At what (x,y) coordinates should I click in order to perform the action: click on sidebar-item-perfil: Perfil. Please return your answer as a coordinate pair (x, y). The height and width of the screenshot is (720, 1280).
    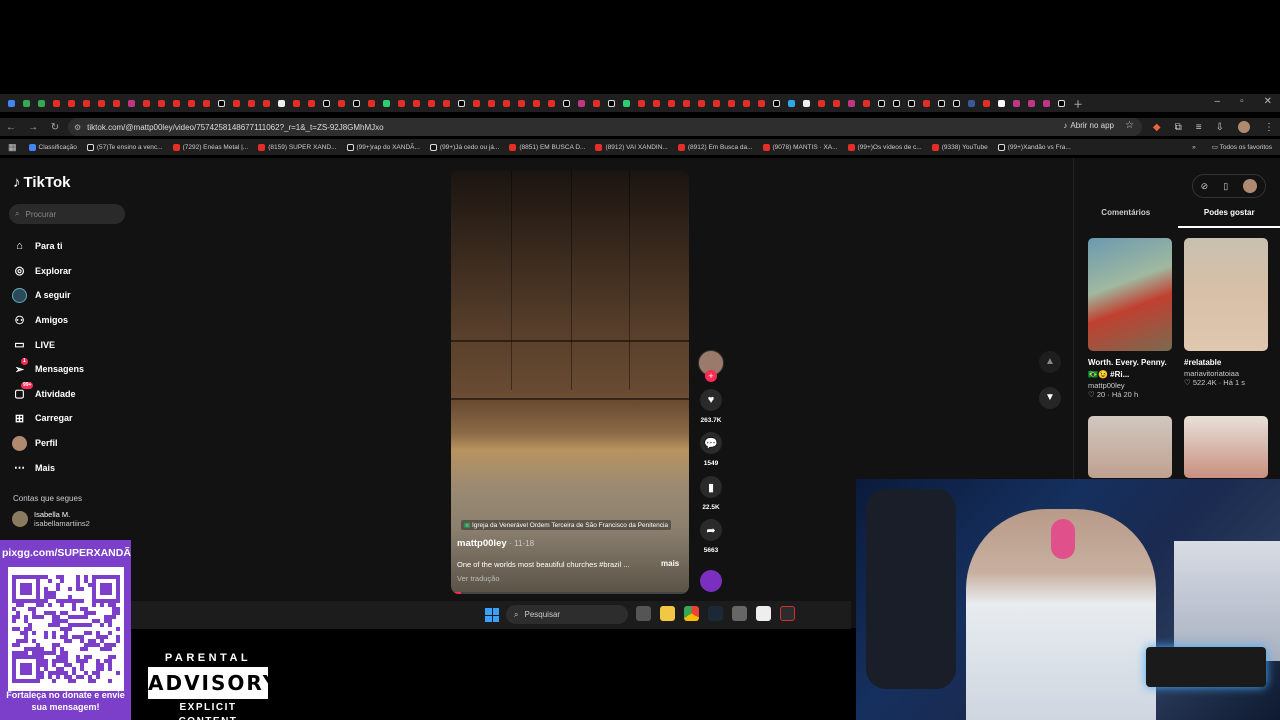
    Looking at the image, I should click on (48, 443).